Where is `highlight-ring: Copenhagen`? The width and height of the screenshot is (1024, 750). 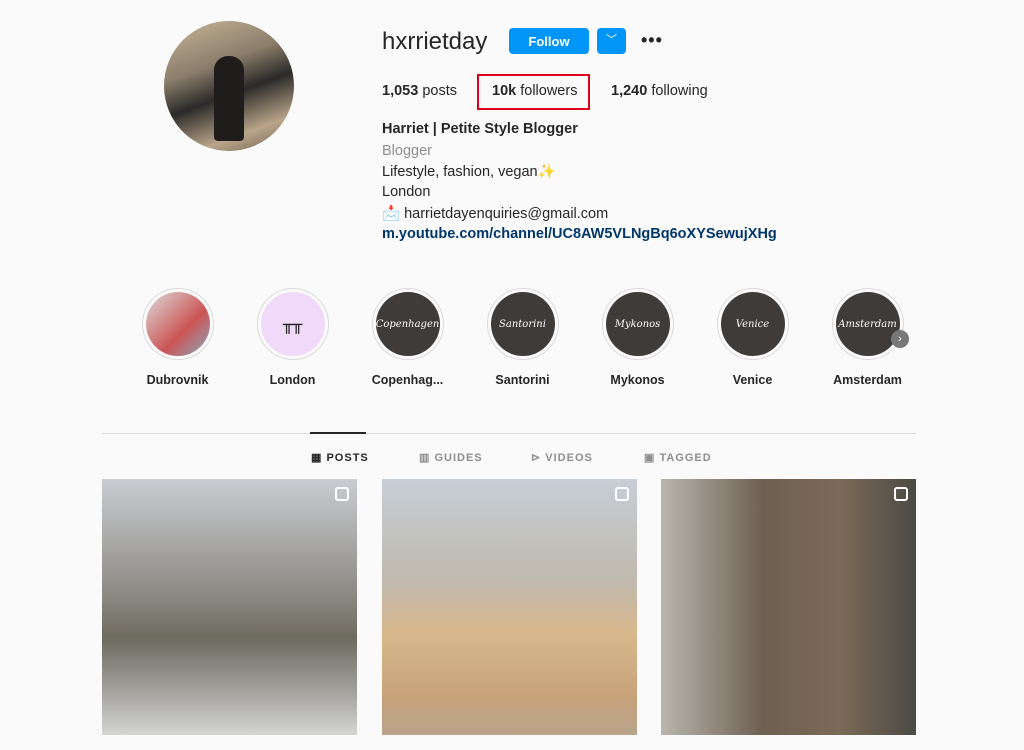
highlight-ring: Copenhagen is located at coordinates (407, 324).